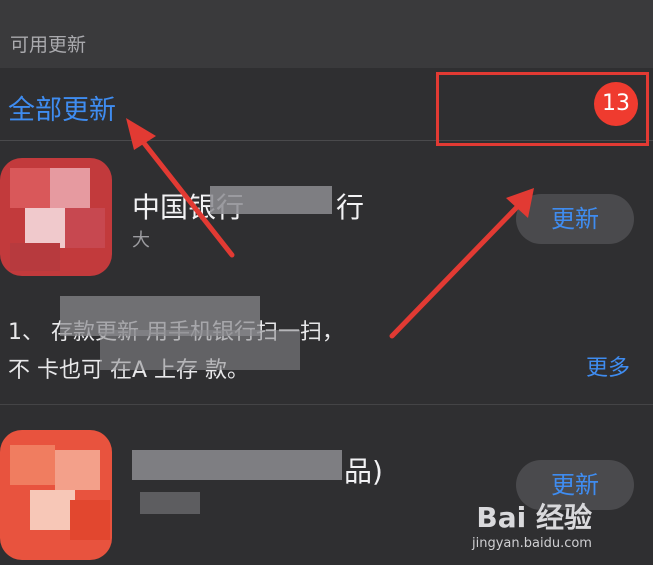 Image resolution: width=653 pixels, height=565 pixels. Describe the element at coordinates (180, 188) in the screenshot. I see `arrow-to-update-all` at that location.